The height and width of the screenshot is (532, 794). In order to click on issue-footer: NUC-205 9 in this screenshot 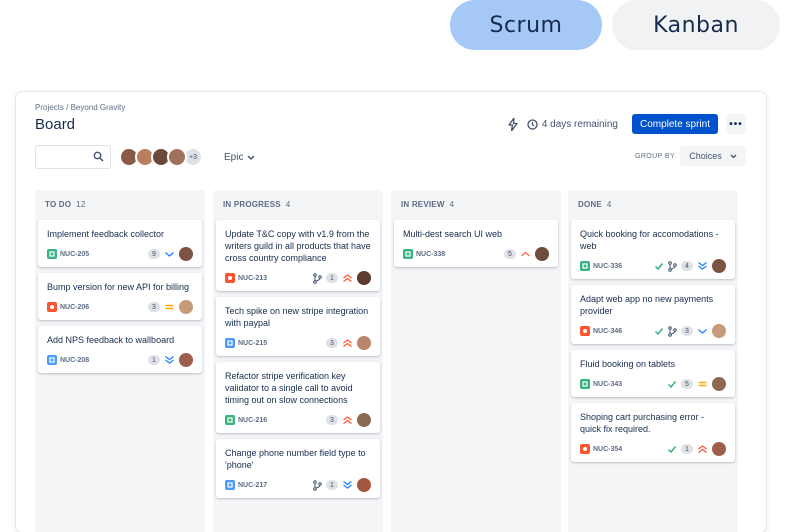, I will do `click(120, 254)`.